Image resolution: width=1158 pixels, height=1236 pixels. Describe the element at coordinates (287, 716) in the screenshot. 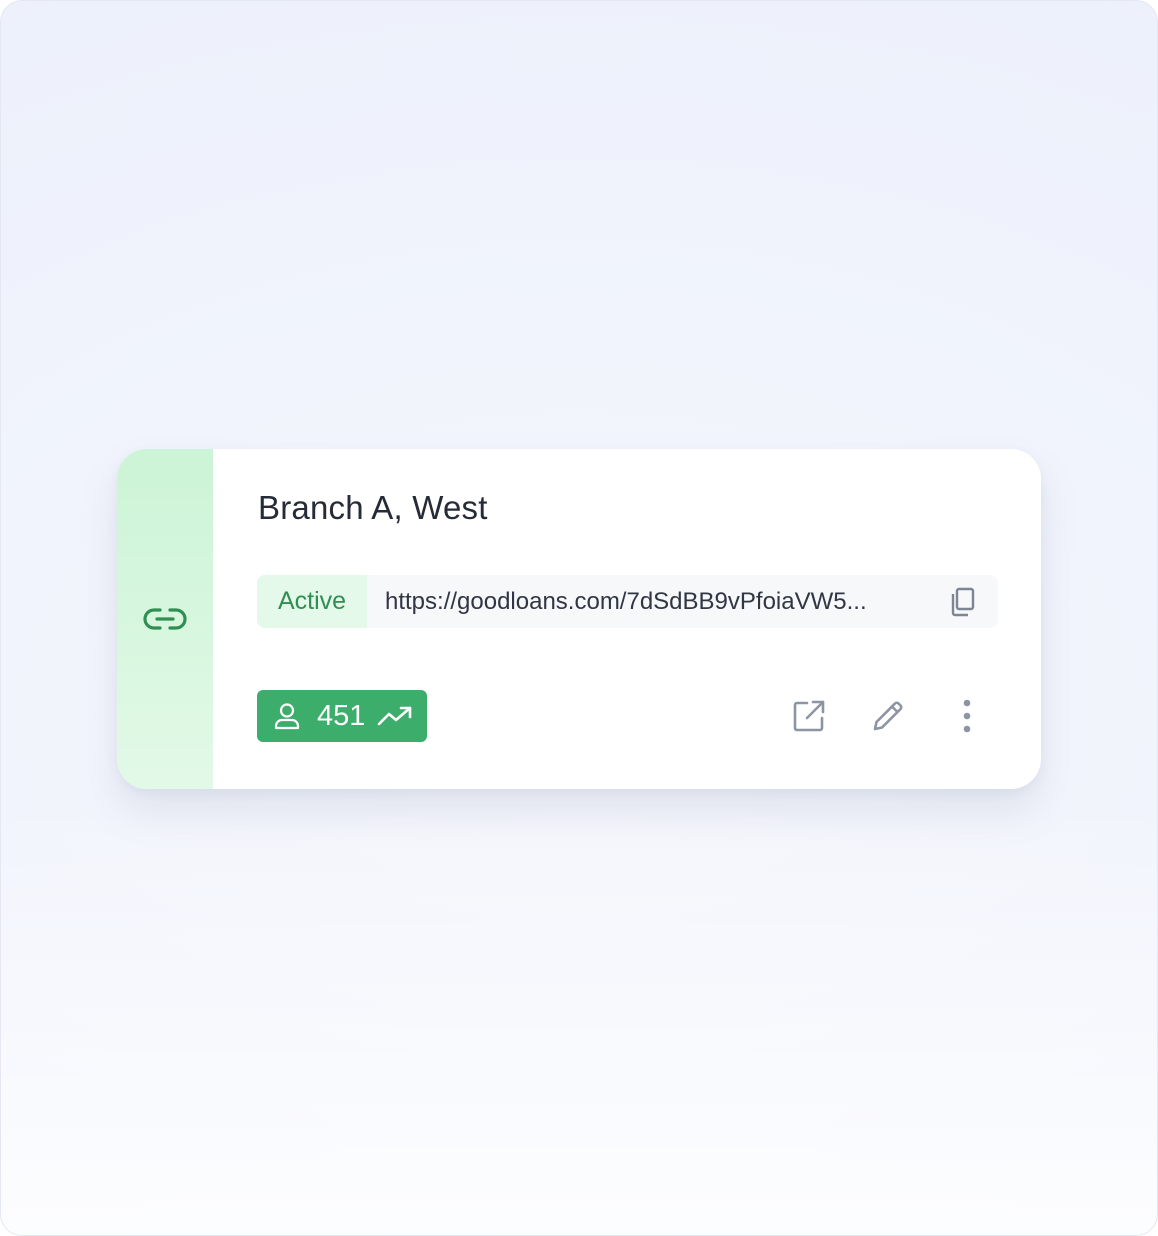

I see `user-icon` at that location.